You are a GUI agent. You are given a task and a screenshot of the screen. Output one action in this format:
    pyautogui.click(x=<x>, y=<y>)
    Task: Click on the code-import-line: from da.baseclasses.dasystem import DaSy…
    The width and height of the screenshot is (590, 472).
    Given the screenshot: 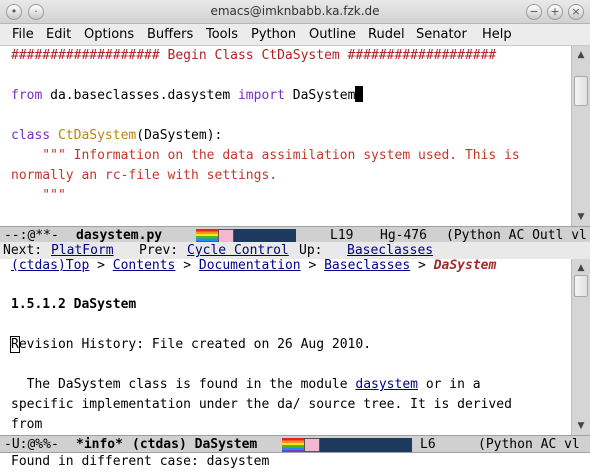 What is the action you would take?
    pyautogui.click(x=187, y=96)
    